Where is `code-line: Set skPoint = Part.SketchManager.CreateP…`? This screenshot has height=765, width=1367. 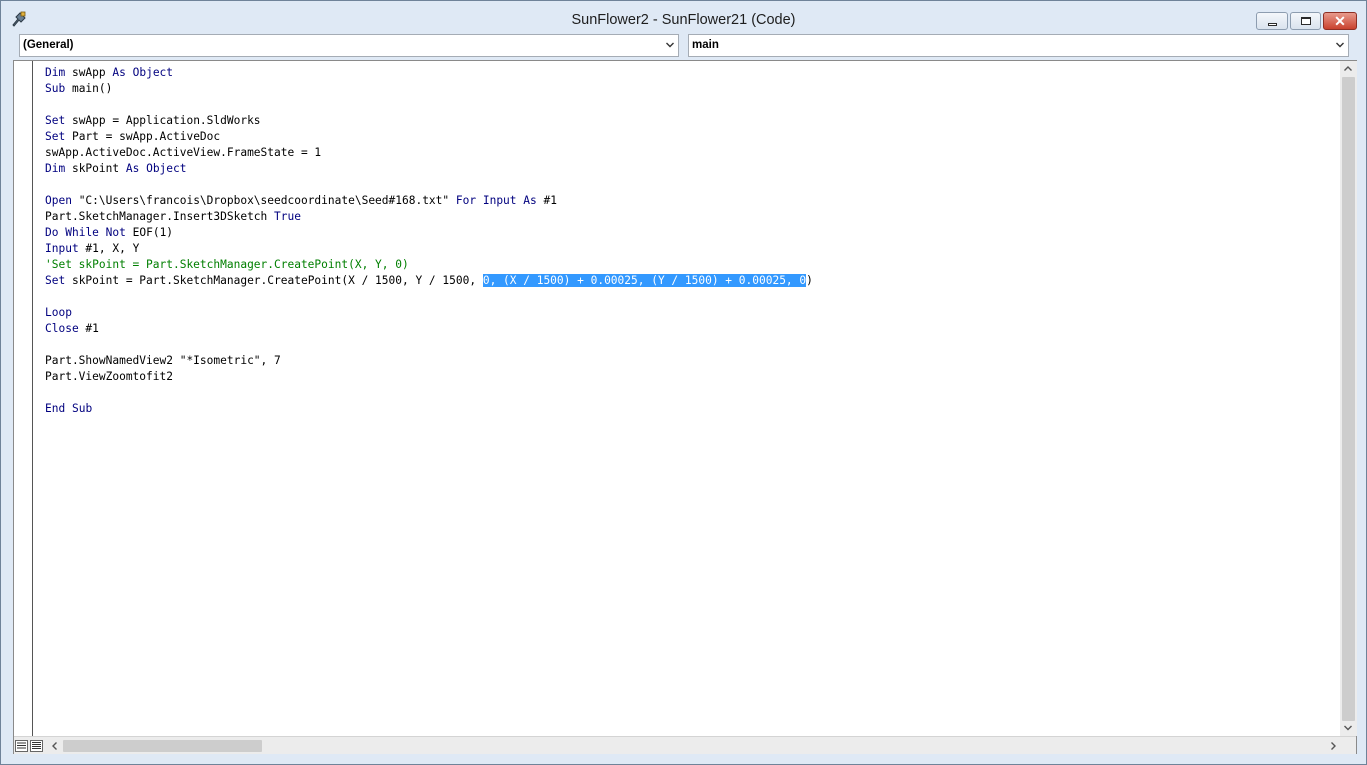
code-line: Set skPoint = Part.SketchManager.CreateP… is located at coordinates (429, 281).